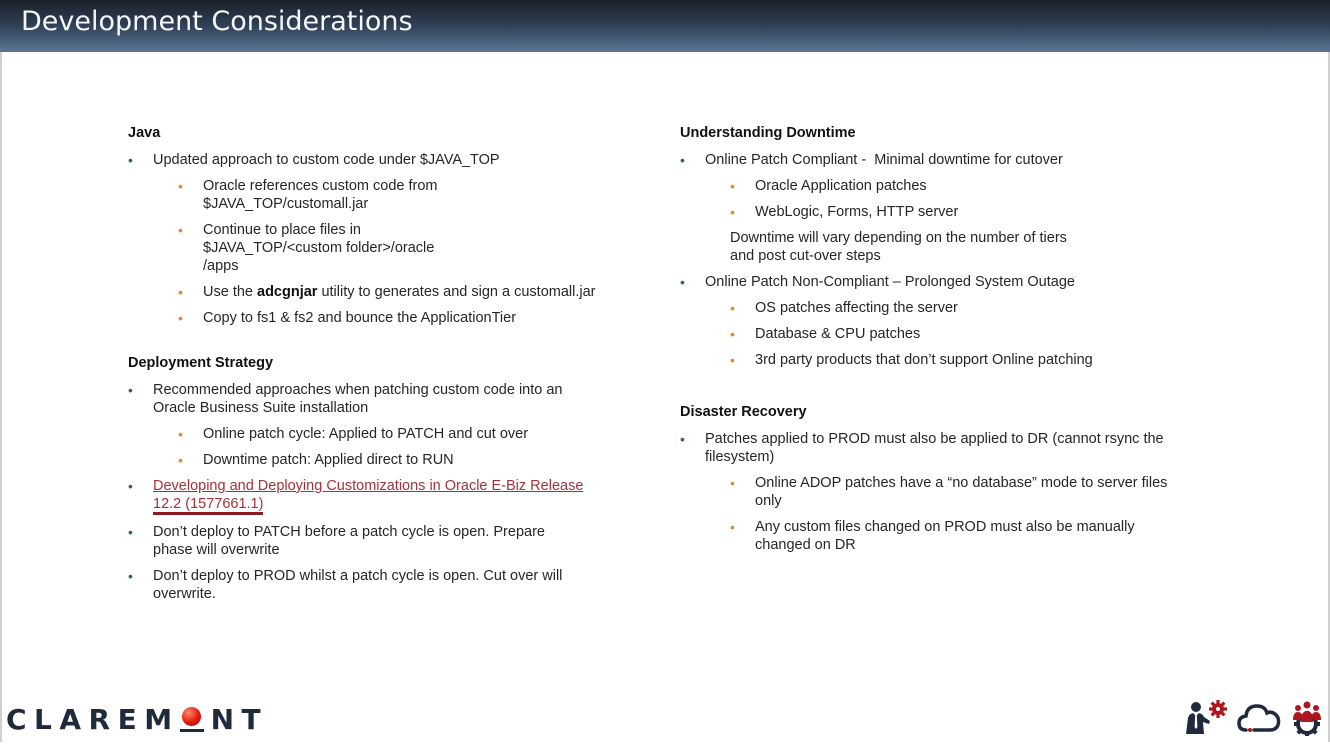 This screenshot has height=748, width=1330. Describe the element at coordinates (665, 26) in the screenshot. I see `title-bar: Development Considerations` at that location.